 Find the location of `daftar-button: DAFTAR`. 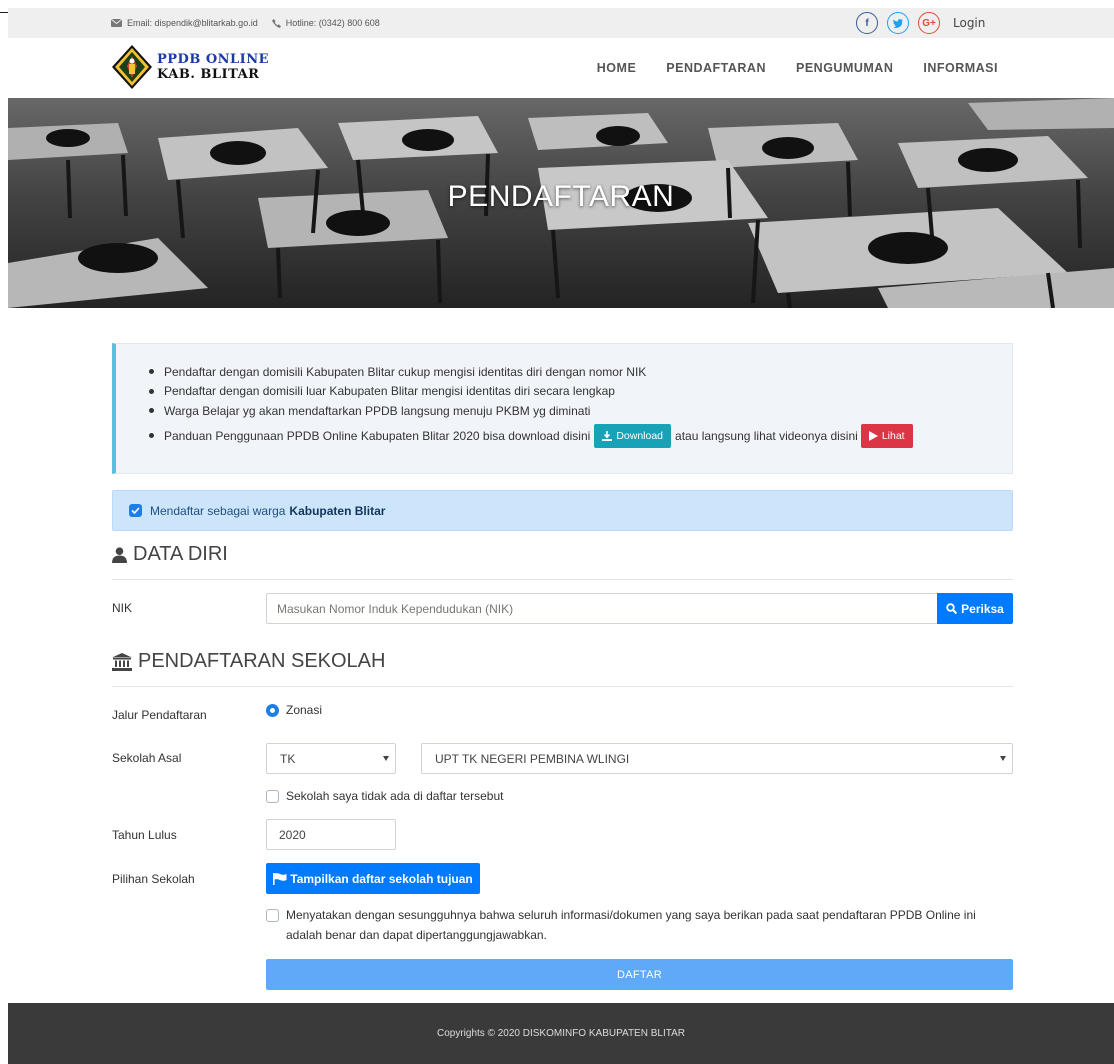

daftar-button: DAFTAR is located at coordinates (639, 974).